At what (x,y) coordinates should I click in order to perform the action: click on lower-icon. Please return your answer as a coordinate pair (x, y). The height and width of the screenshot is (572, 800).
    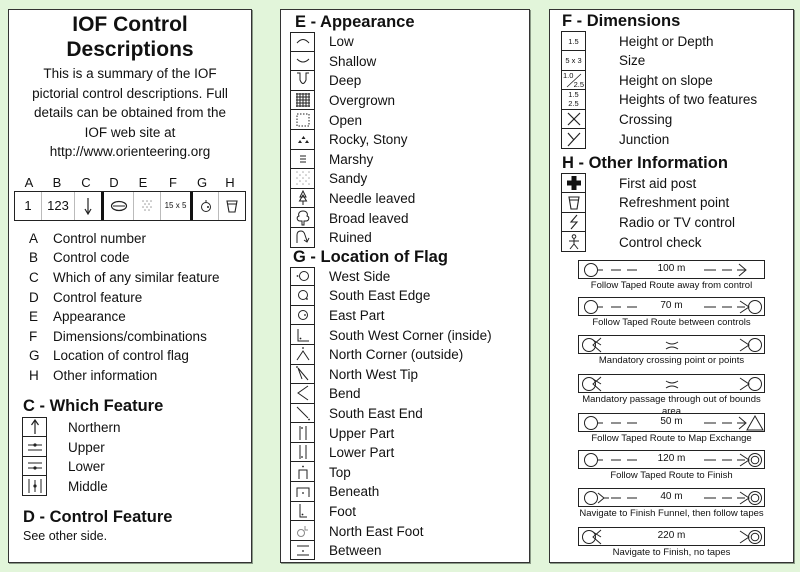
    Looking at the image, I should click on (34, 466).